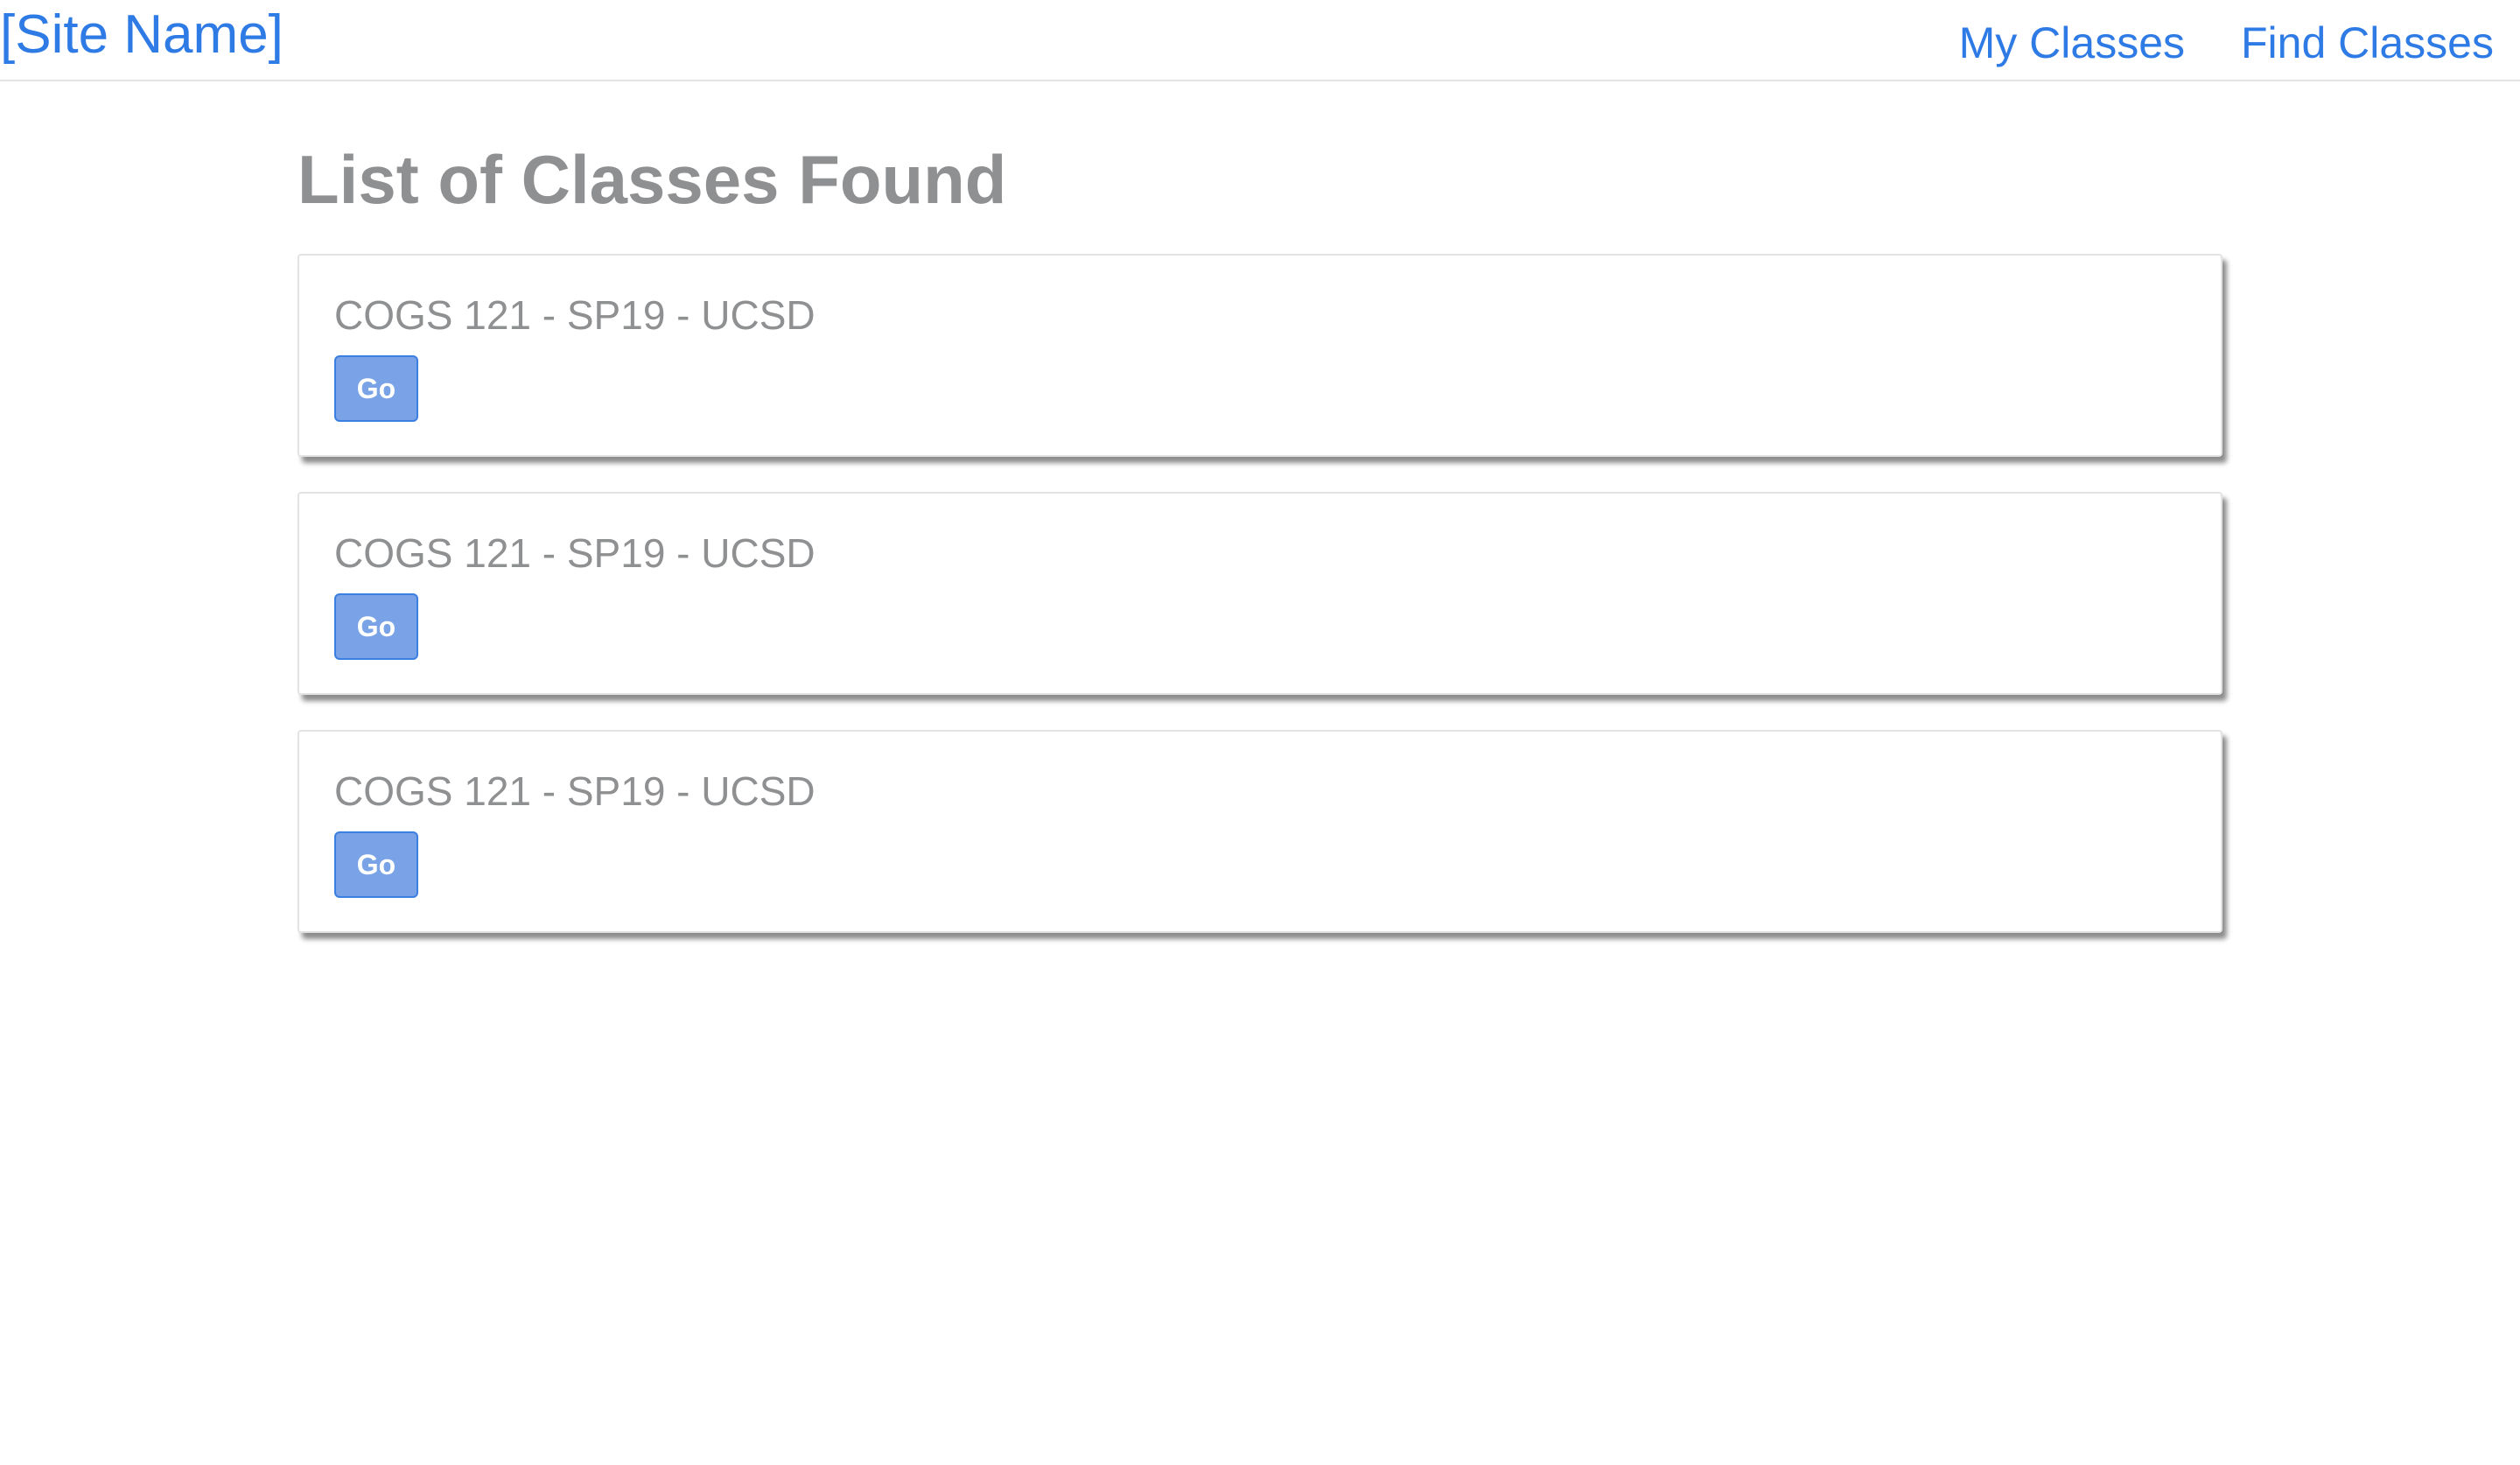 This screenshot has height=1465, width=2520. Describe the element at coordinates (652, 179) in the screenshot. I see `page-title: List of Classes Found` at that location.